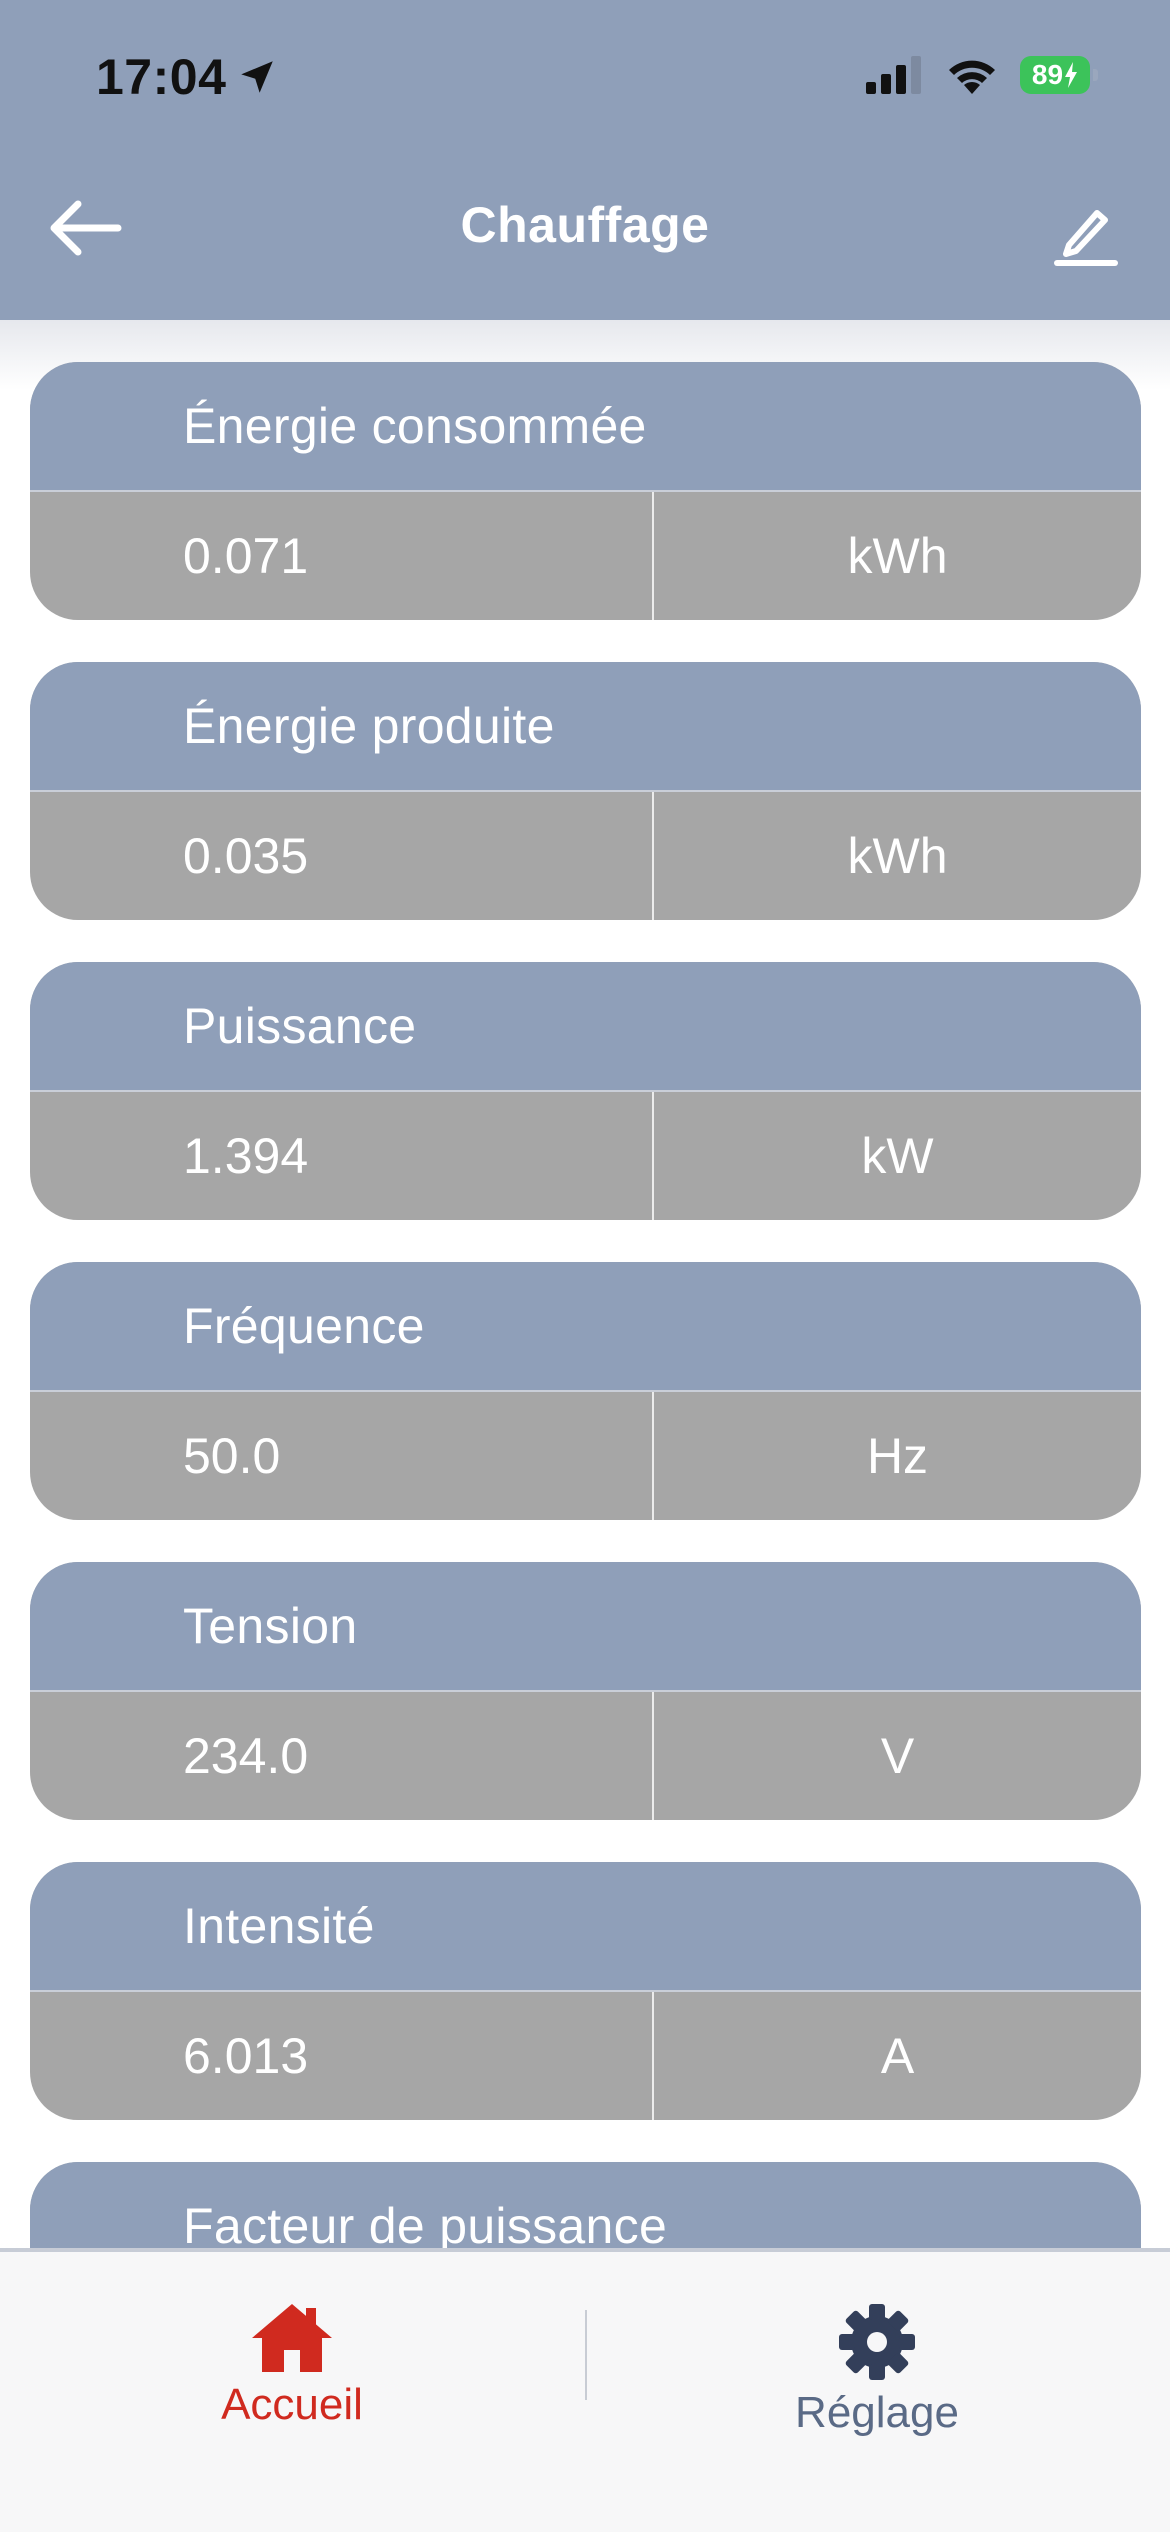 The height and width of the screenshot is (2532, 1170). I want to click on card-value: 50.0, so click(342, 1456).